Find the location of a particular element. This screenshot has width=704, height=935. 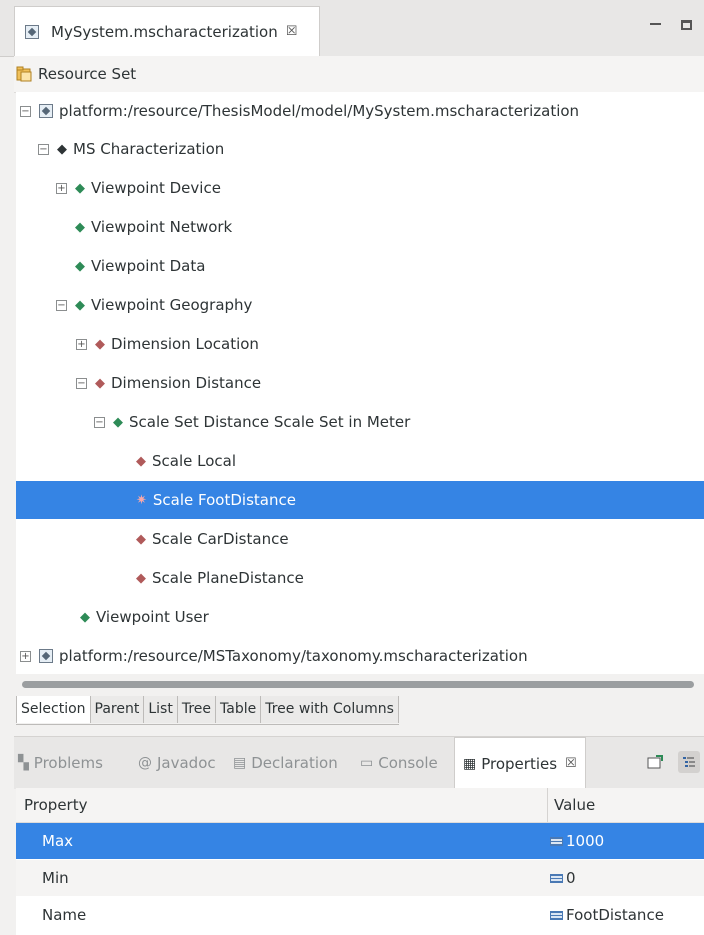

column-header-value: Value is located at coordinates (574, 805).